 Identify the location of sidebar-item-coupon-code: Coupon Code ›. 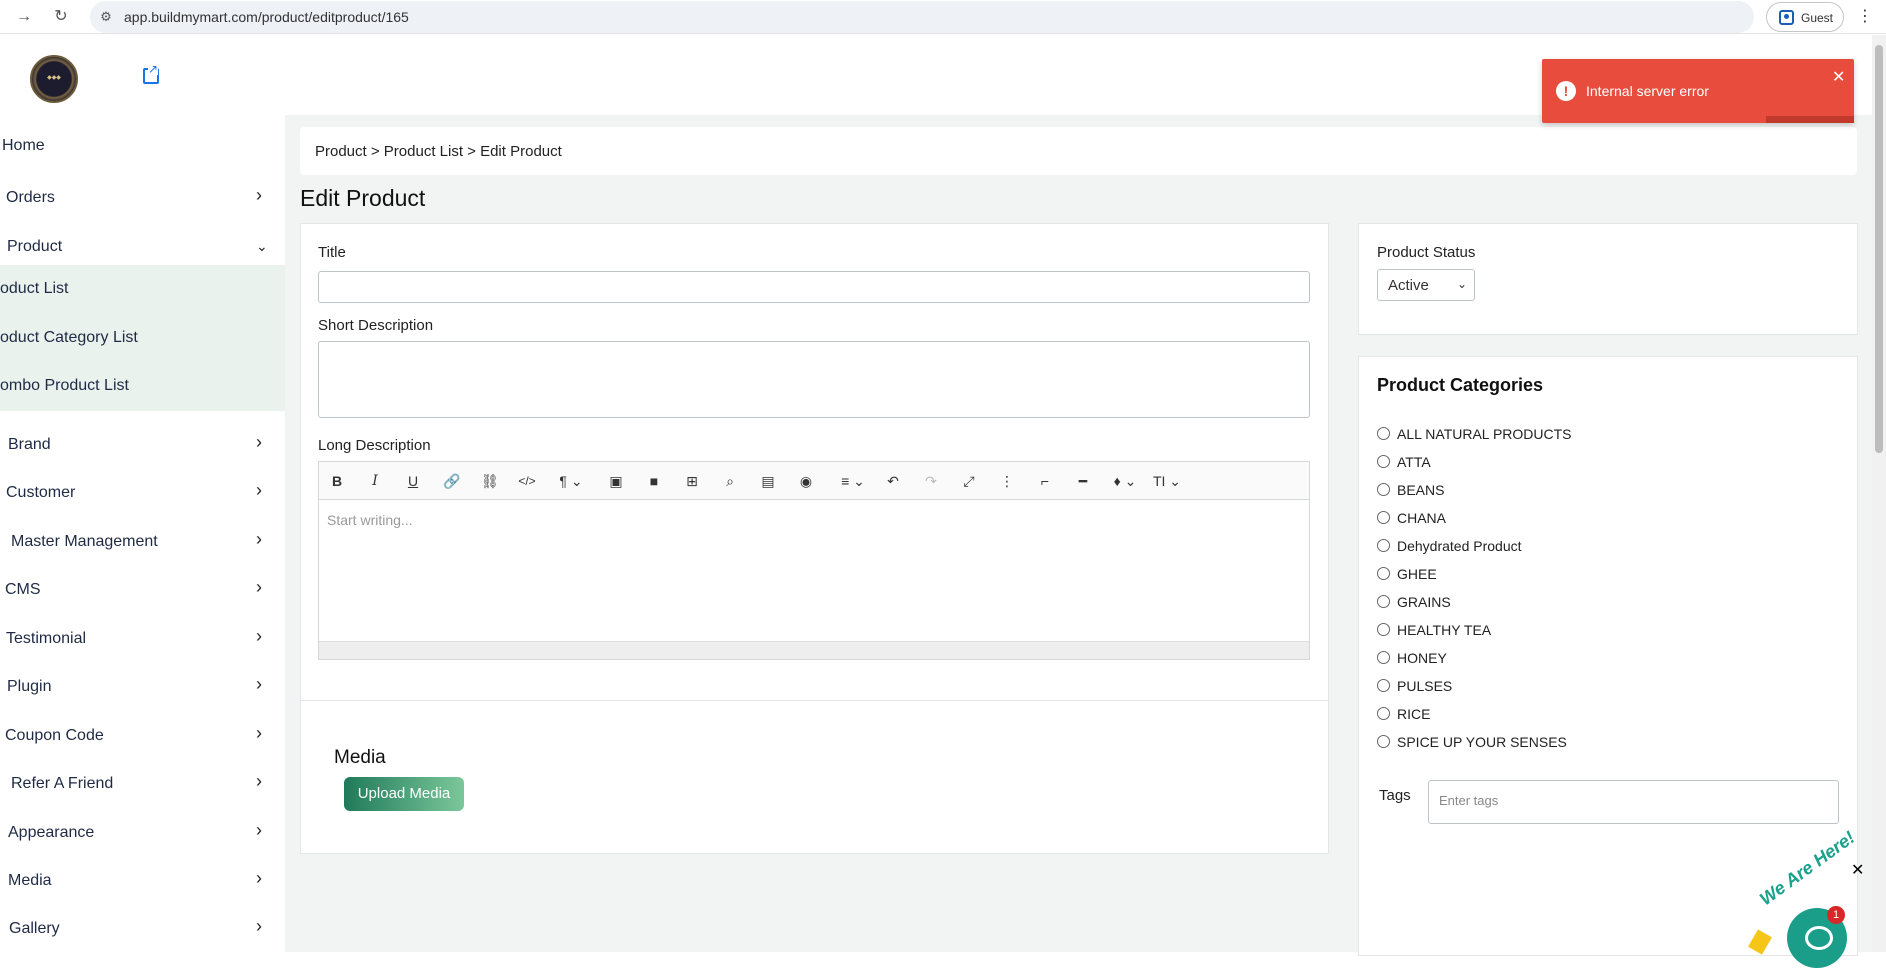
(142, 735).